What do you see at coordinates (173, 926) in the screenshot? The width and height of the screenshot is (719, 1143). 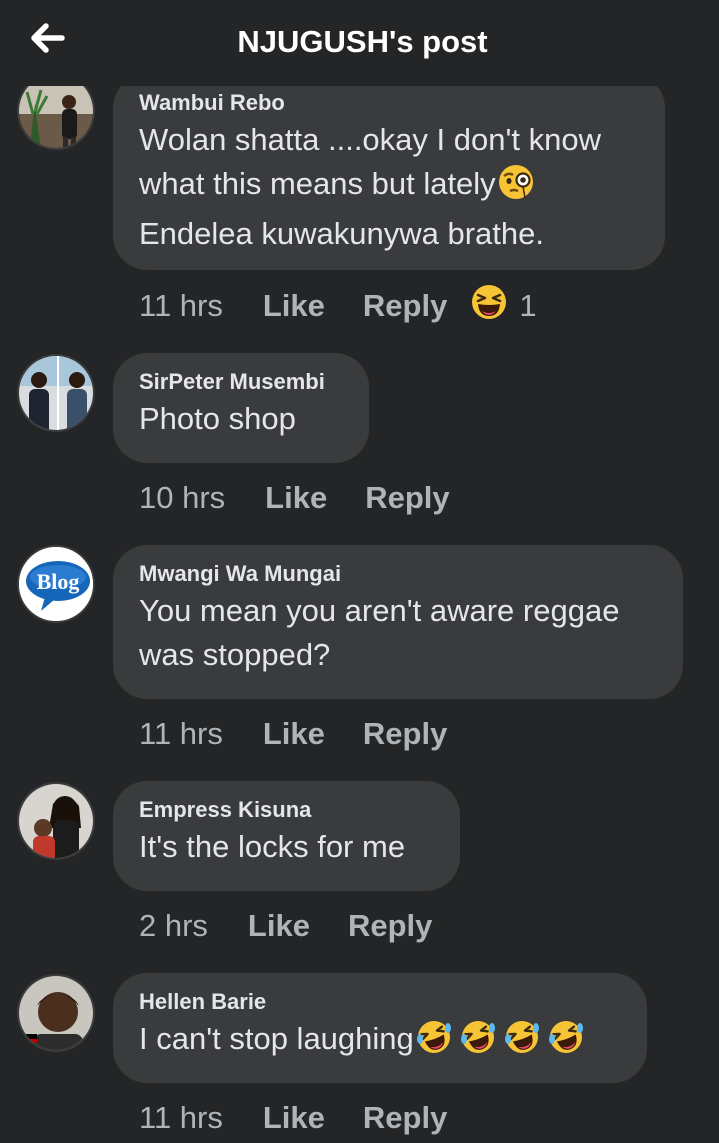 I see `comment-timestamp: 2 hrs` at bounding box center [173, 926].